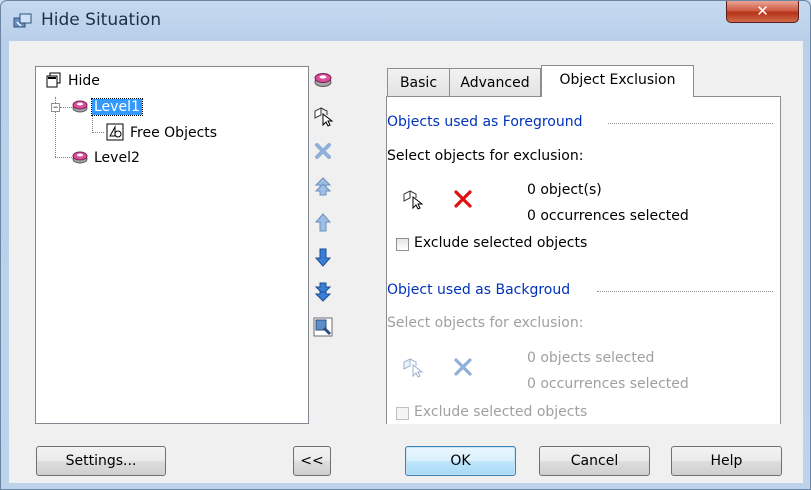  Describe the element at coordinates (485, 323) in the screenshot. I see `background-select-label: Select objects for exclusion:` at that location.